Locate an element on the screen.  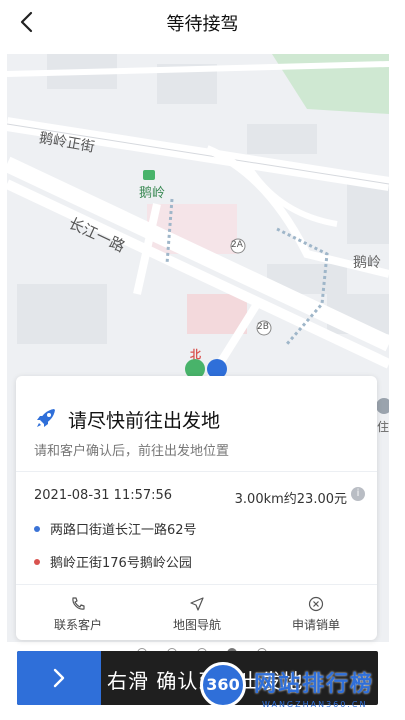
page-title: 等待接驾 is located at coordinates (202, 24).